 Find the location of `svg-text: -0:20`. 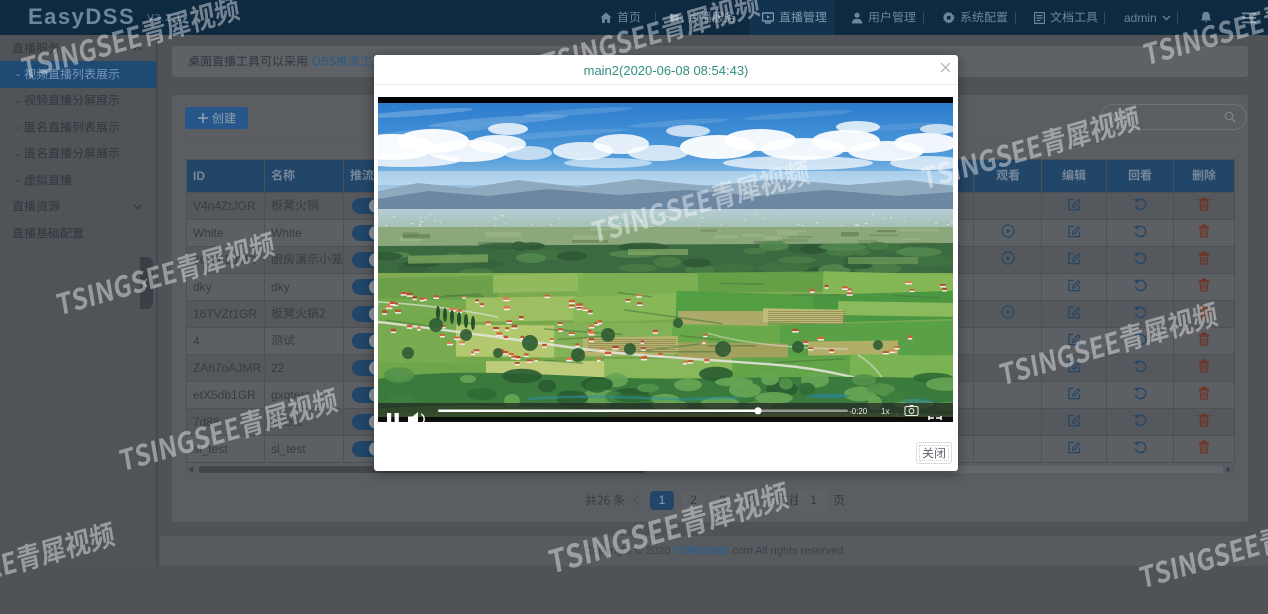

svg-text: -0:20 is located at coordinates (858, 411).